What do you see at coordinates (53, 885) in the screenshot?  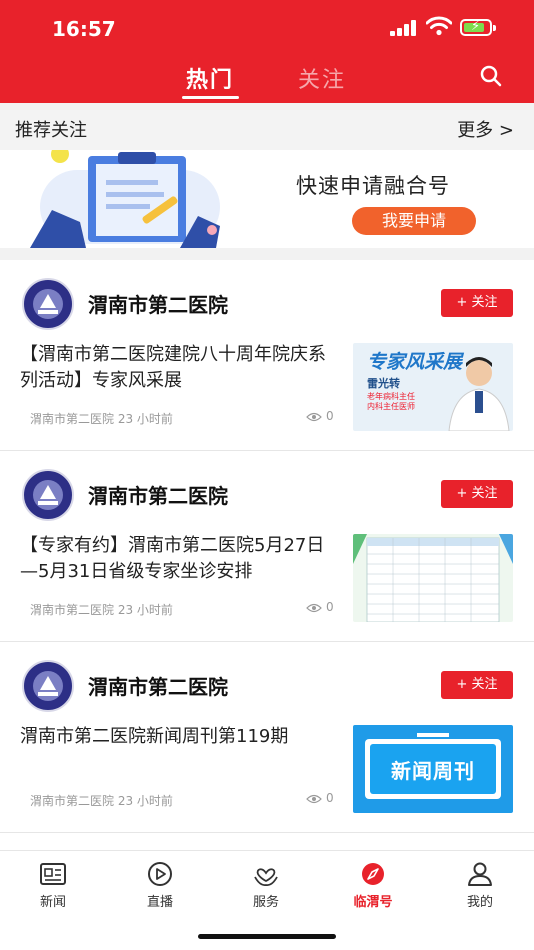 I see `tabbar-item-news: 新闻` at bounding box center [53, 885].